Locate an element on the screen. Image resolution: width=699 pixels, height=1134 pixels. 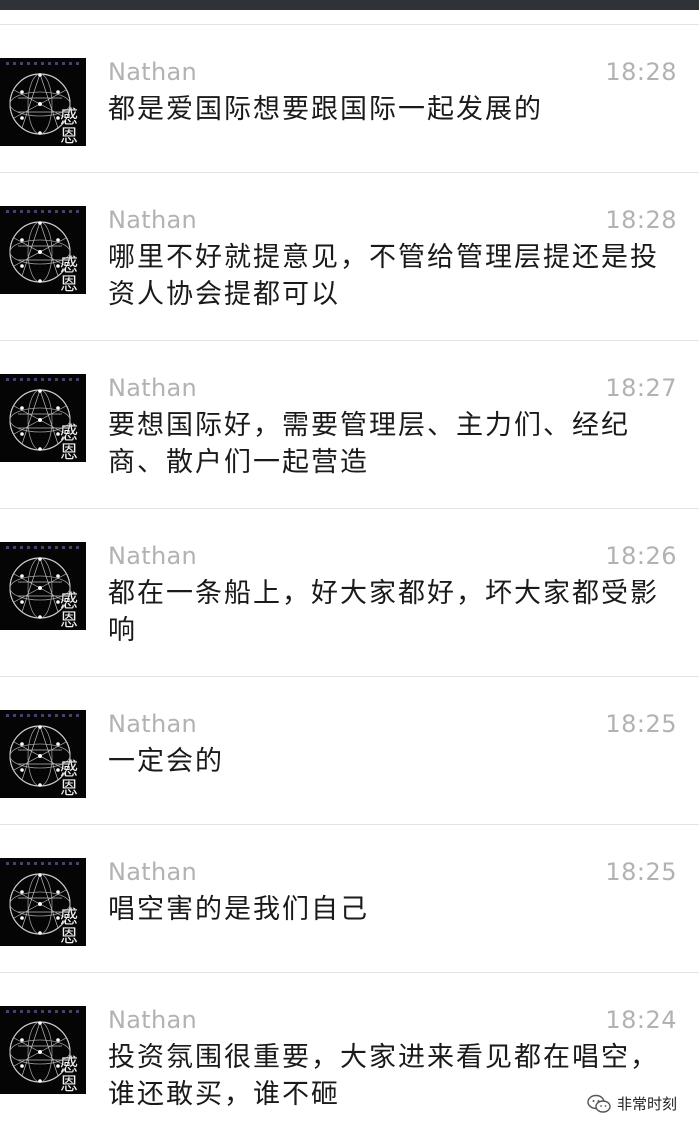
wechat-icon is located at coordinates (599, 1103).